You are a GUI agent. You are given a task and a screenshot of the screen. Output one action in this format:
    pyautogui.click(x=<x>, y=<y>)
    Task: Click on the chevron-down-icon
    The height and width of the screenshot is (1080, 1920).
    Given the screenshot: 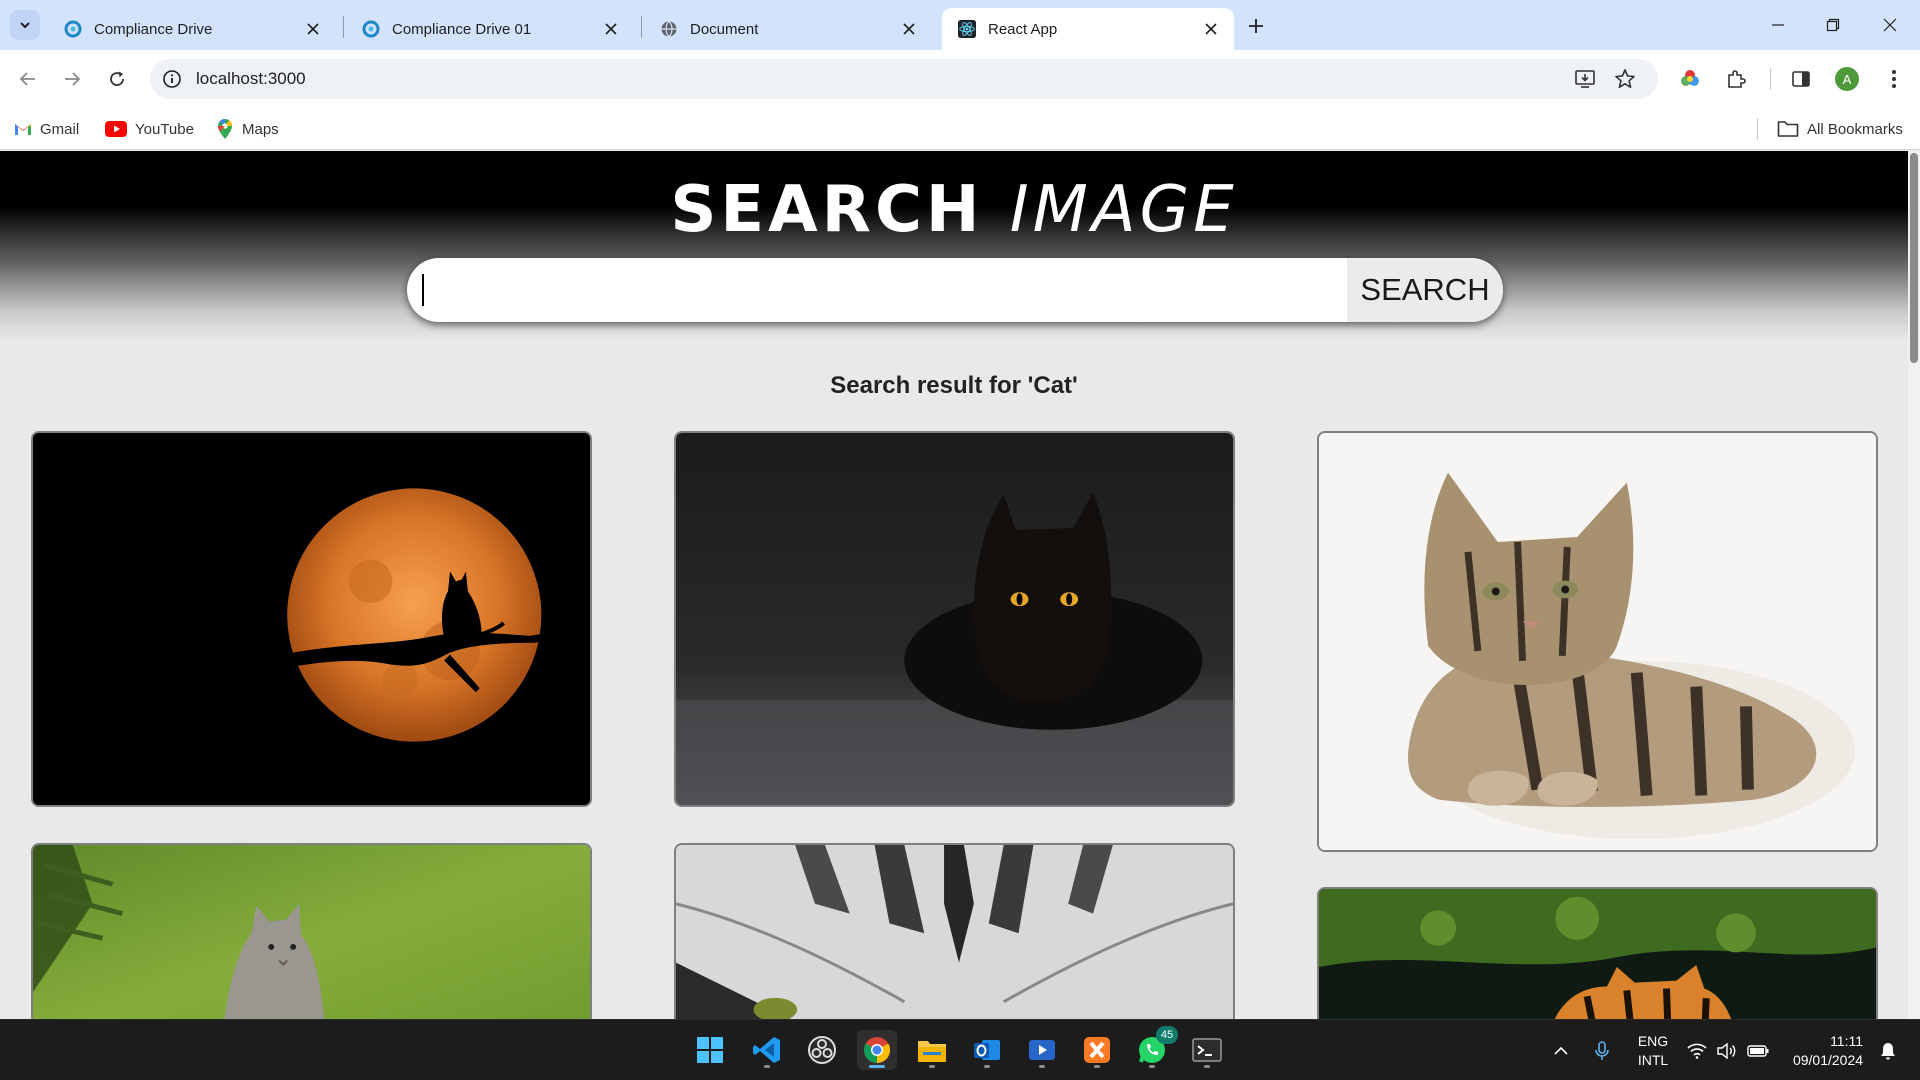 What is the action you would take?
    pyautogui.click(x=25, y=25)
    